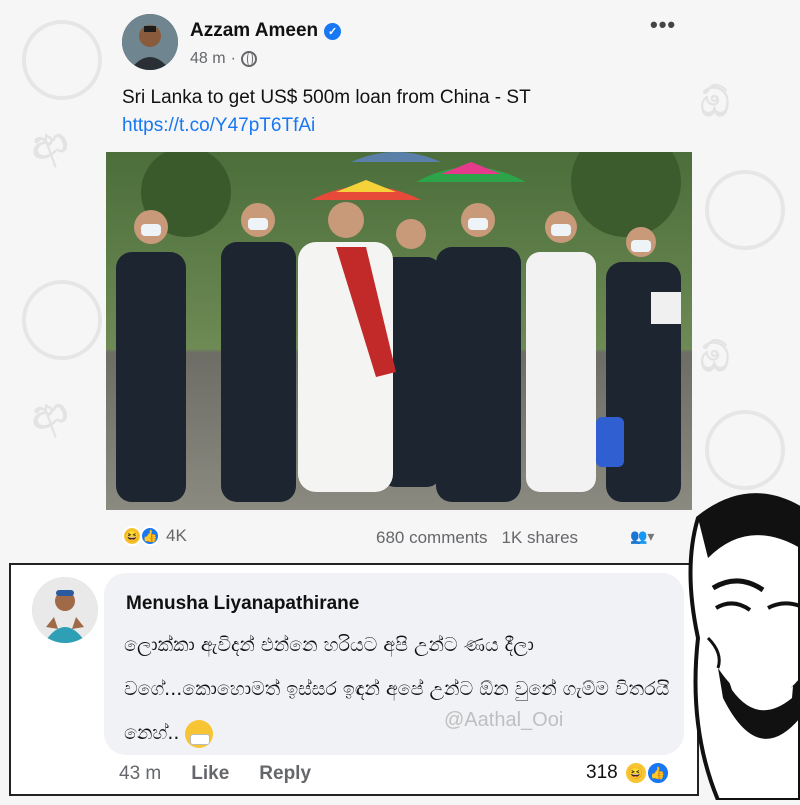 The height and width of the screenshot is (805, 800). I want to click on comment-reaction-count: 318, so click(602, 772).